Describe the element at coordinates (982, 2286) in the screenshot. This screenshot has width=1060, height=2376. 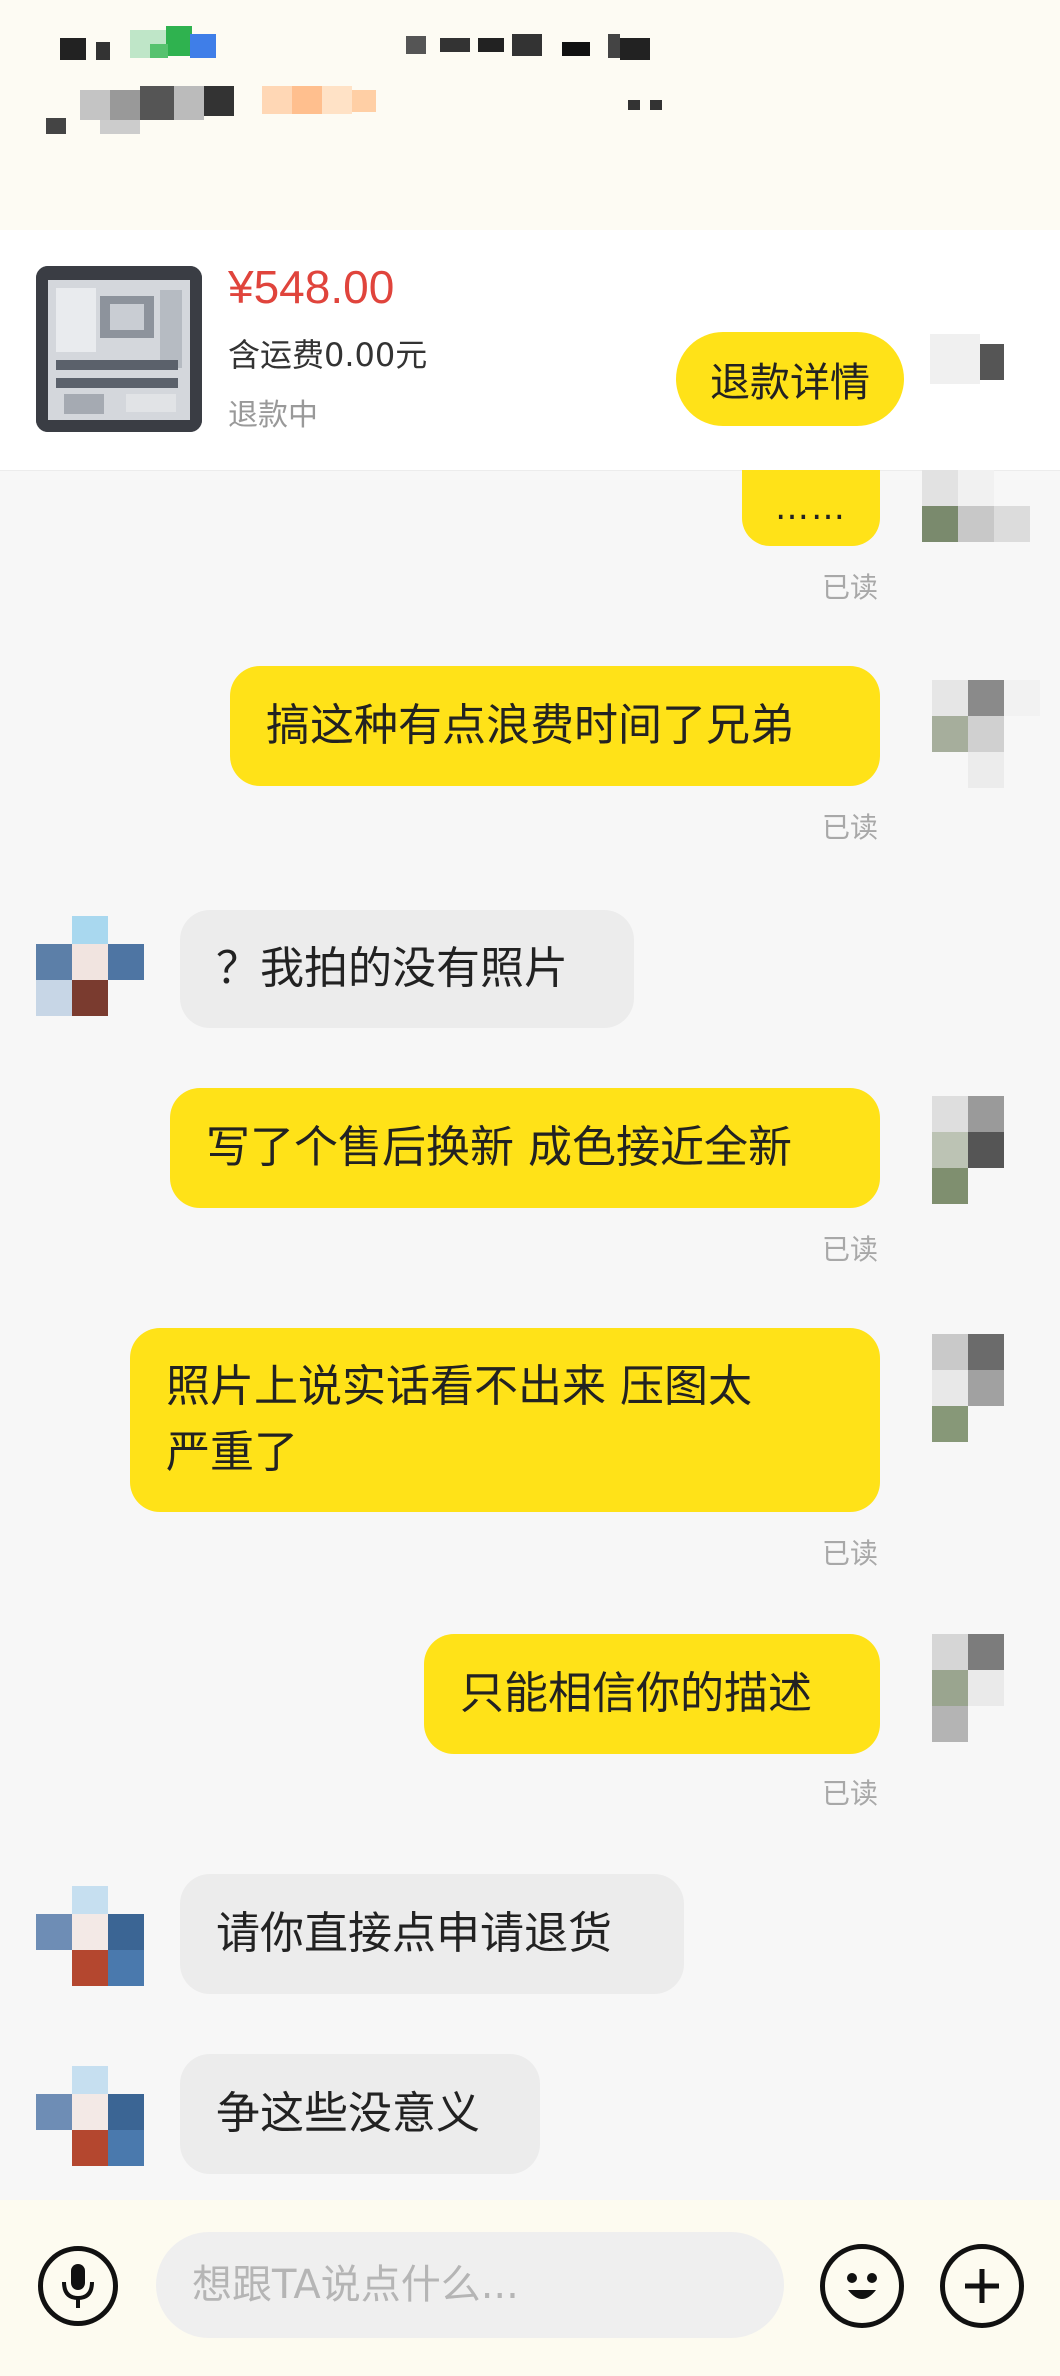
I see `plus-icon` at that location.